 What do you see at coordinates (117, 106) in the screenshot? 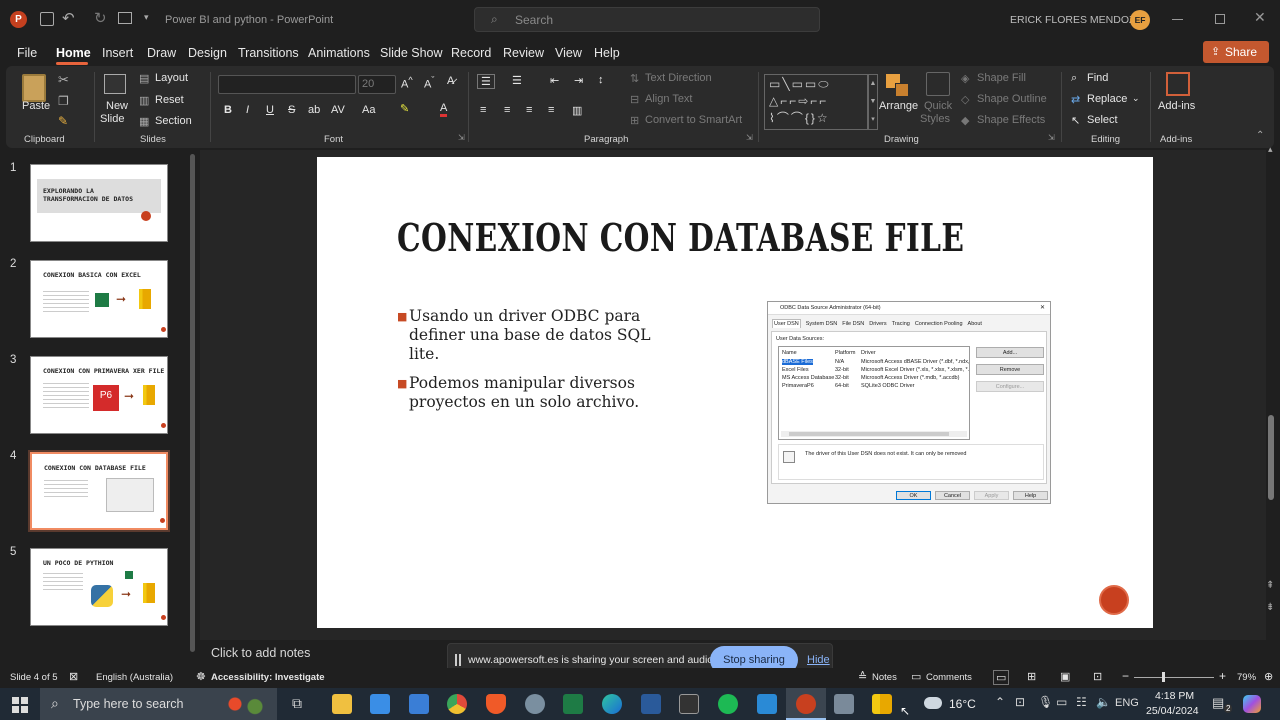
I see `new-slide-label-1: New` at bounding box center [117, 106].